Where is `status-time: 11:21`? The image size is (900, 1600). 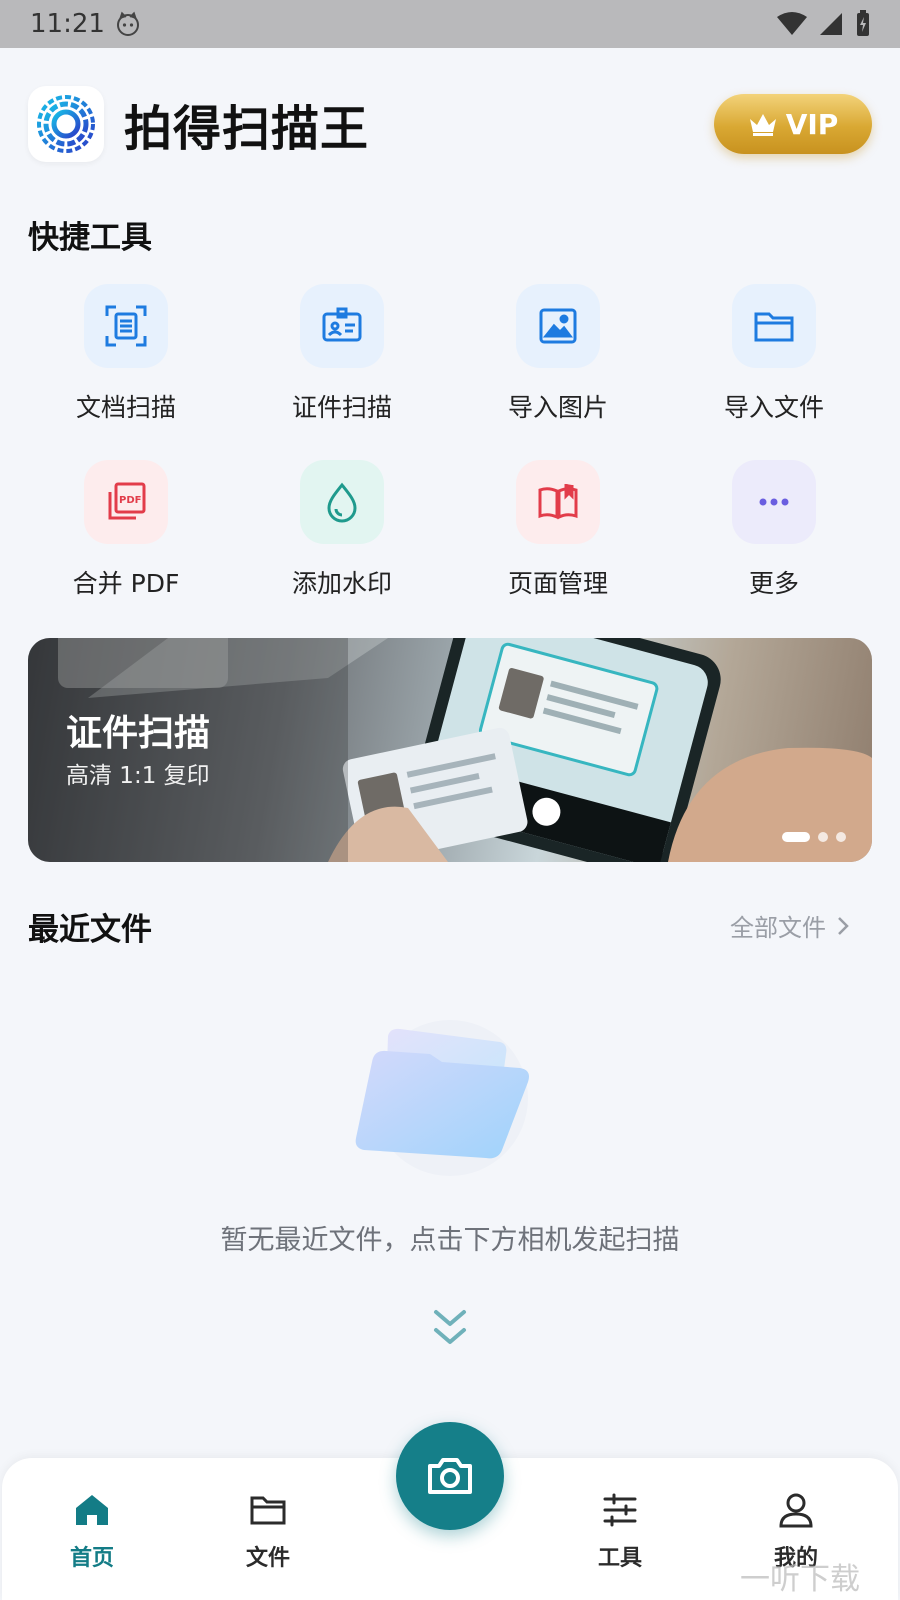 status-time: 11:21 is located at coordinates (67, 24).